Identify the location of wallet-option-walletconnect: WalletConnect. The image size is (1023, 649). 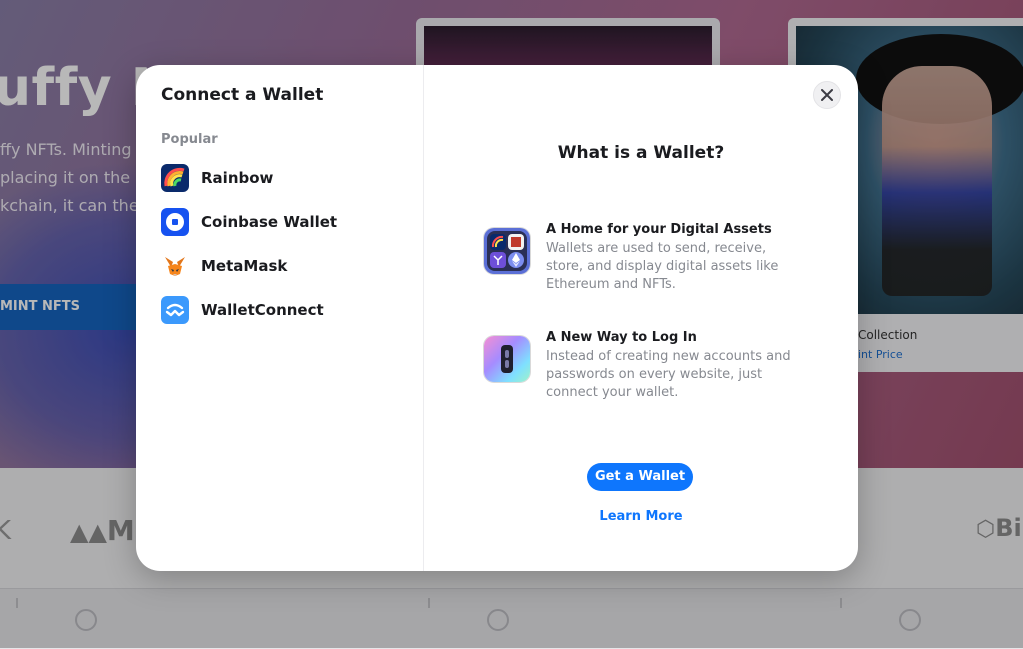
(286, 310).